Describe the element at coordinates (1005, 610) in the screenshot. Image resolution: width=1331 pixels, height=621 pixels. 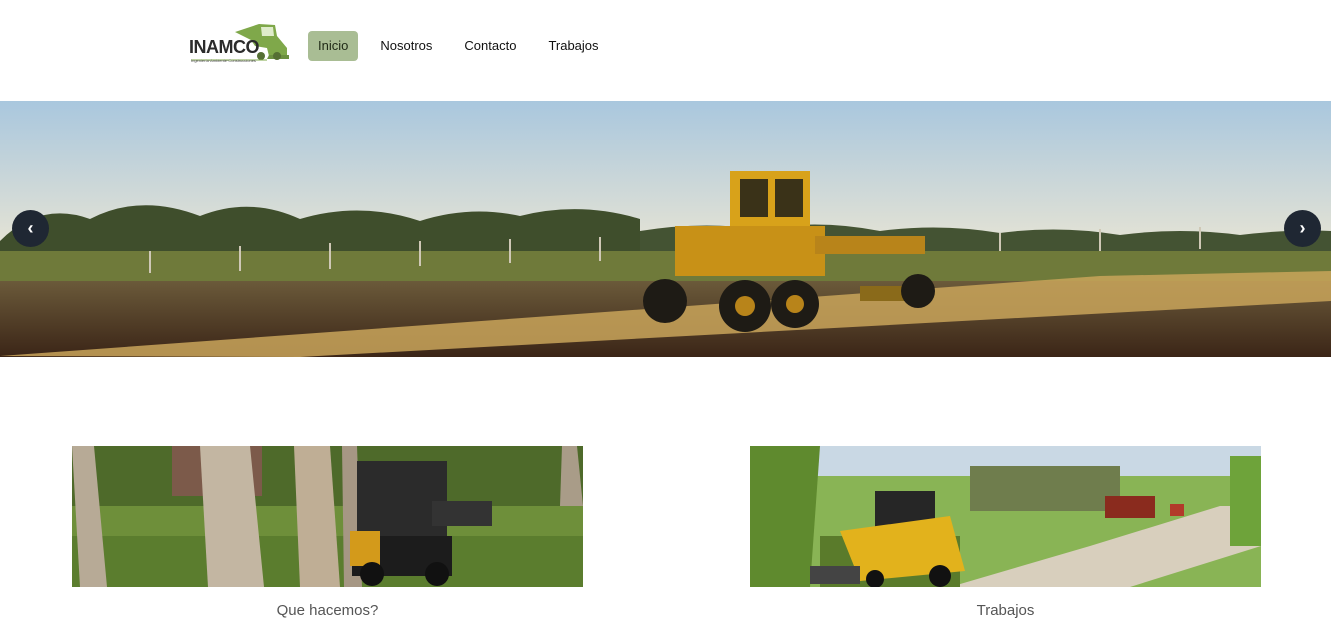
I see `card-title: Trabajos` at that location.